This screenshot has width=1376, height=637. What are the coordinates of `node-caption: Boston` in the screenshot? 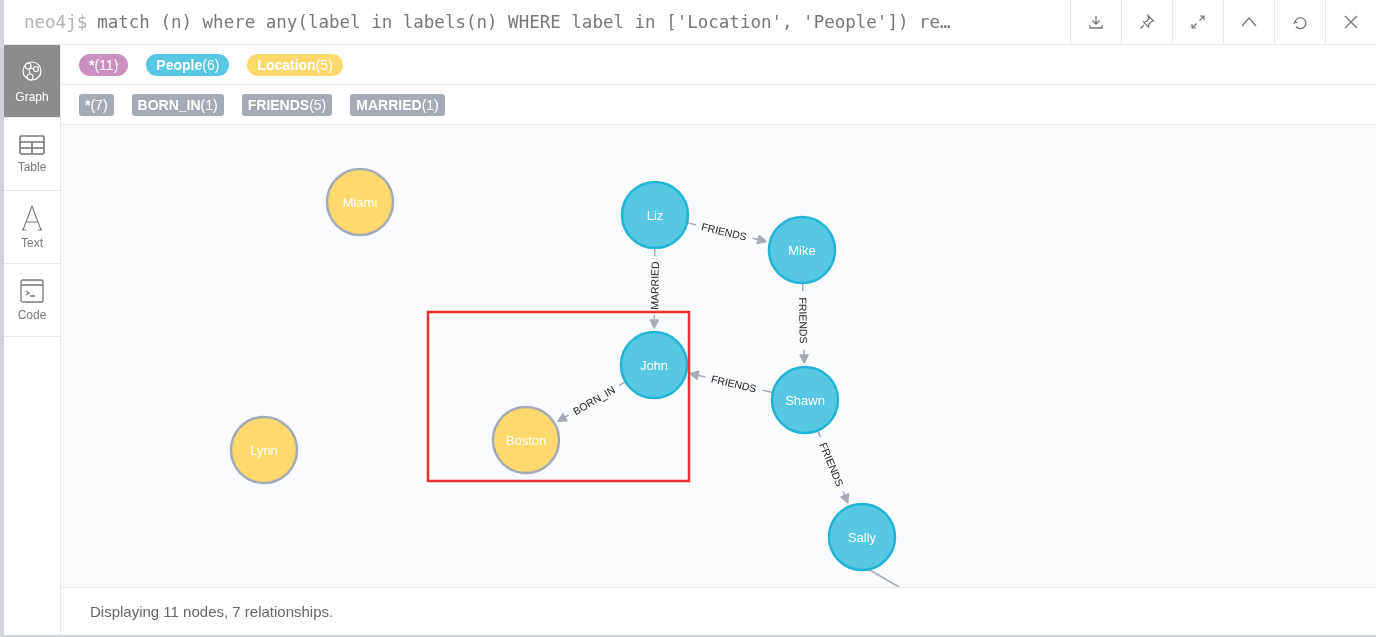 It's located at (526, 440).